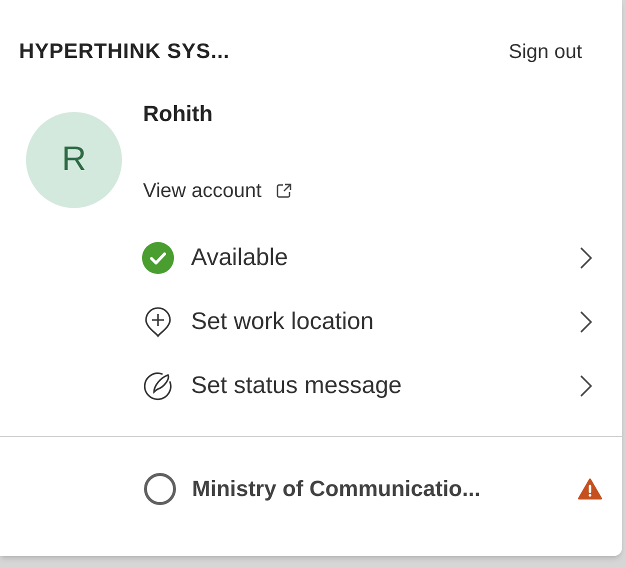 This screenshot has height=568, width=626. Describe the element at coordinates (158, 322) in the screenshot. I see `location-pin-add-icon` at that location.